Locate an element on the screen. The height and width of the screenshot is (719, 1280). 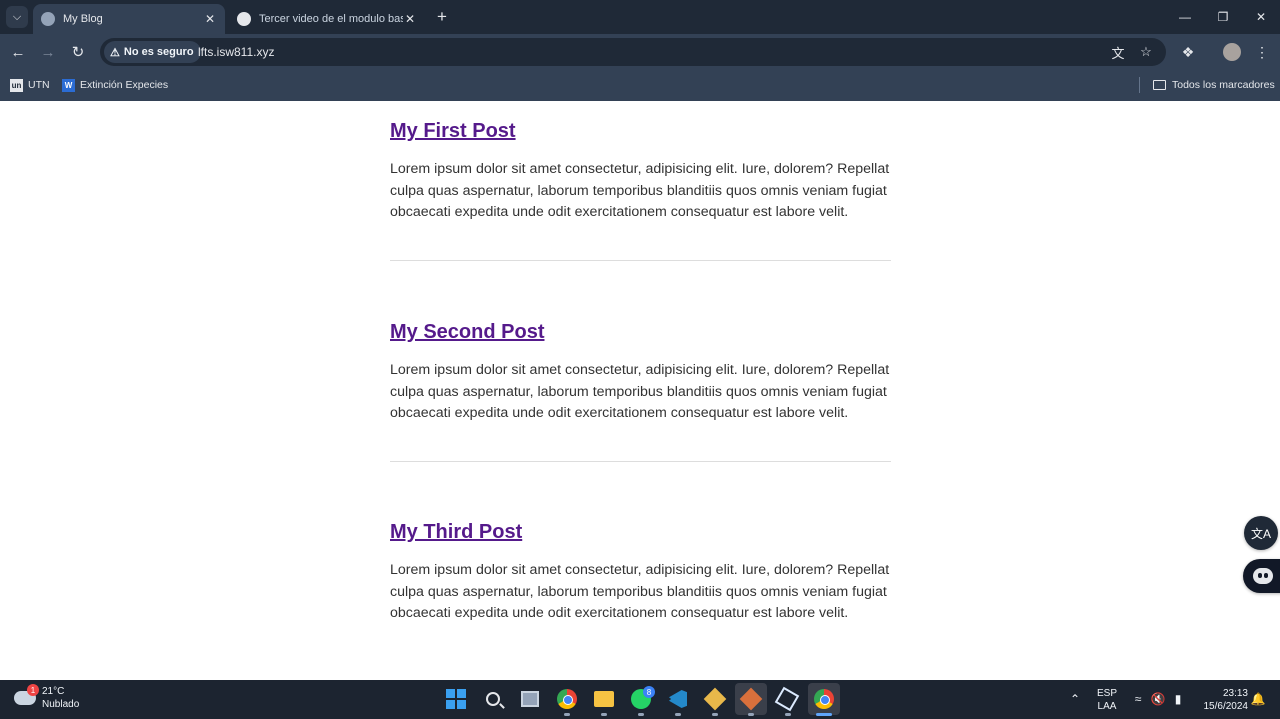
extensions-icon: ❖ is located at coordinates (1188, 52).